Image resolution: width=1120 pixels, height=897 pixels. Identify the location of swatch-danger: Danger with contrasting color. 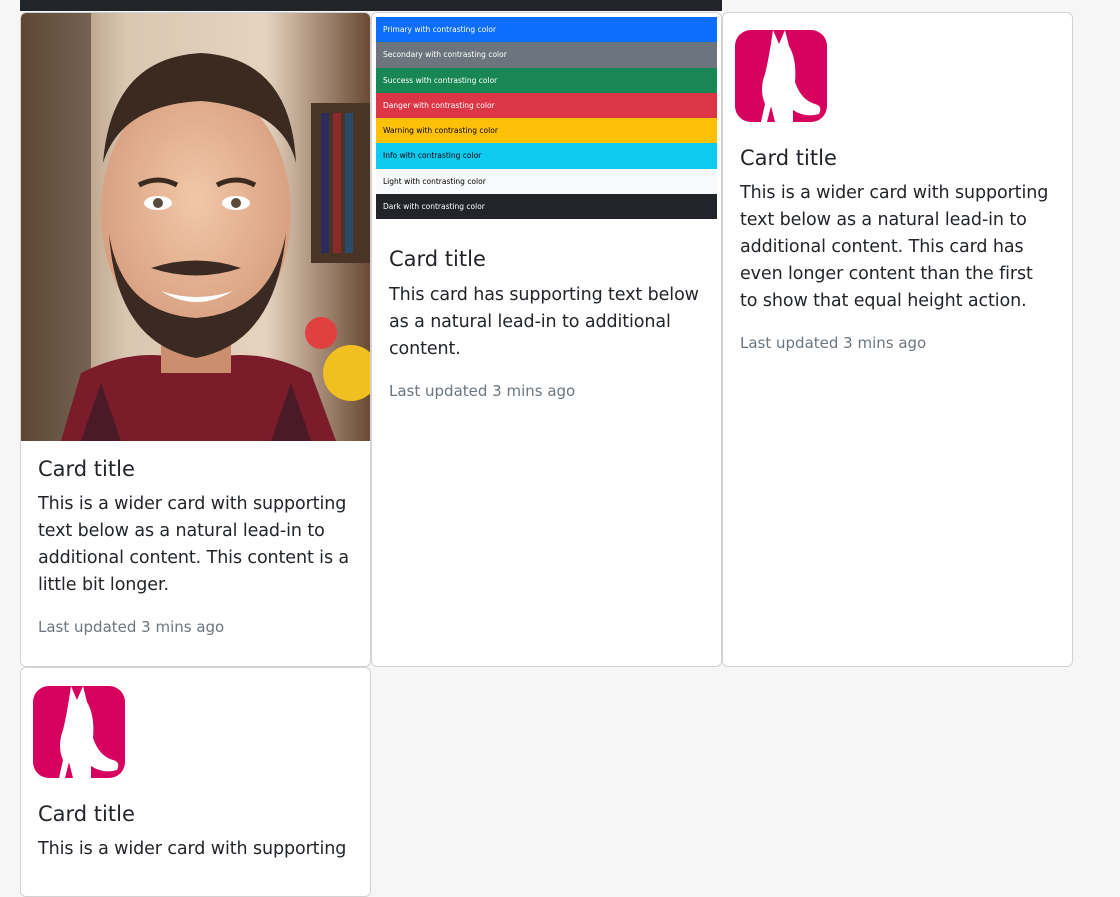
(546, 105).